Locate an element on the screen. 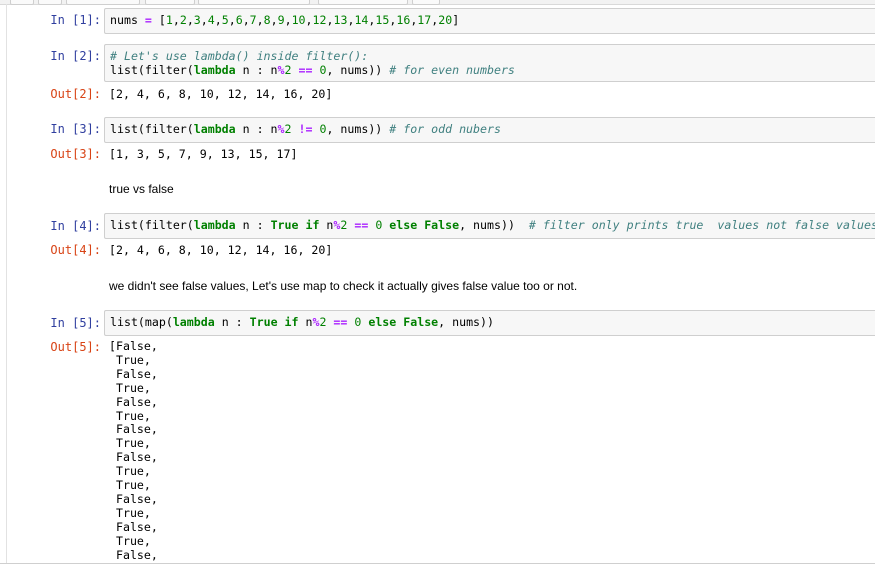 Image resolution: width=875 pixels, height=567 pixels. output-line: [False, is located at coordinates (133, 346).